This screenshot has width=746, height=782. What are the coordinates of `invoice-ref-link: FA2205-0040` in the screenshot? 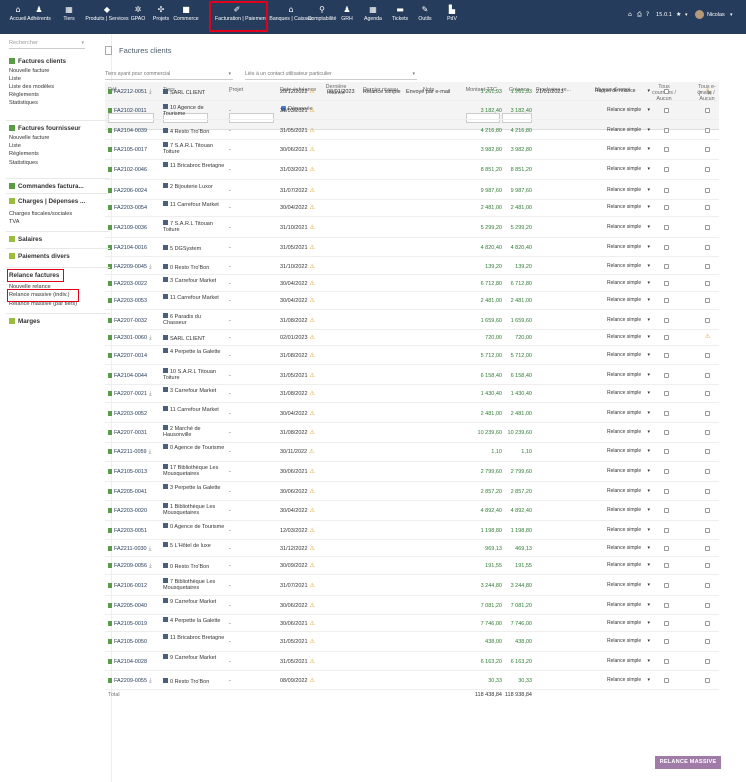 It's located at (127, 606).